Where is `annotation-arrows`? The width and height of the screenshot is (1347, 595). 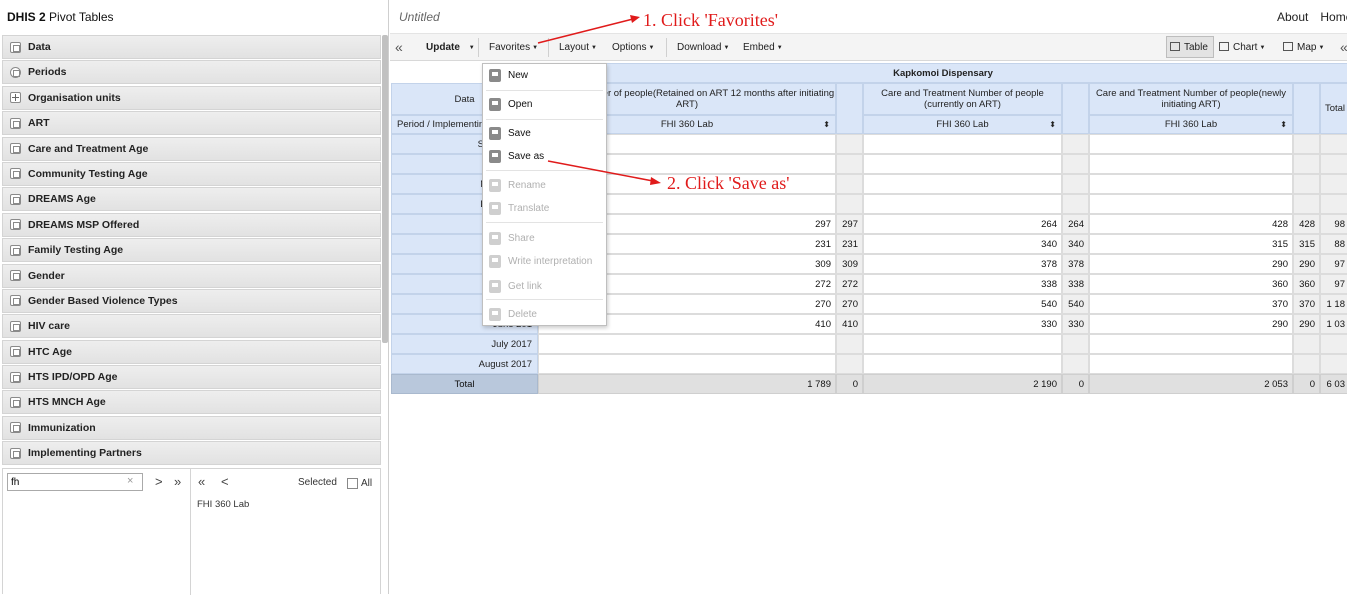
annotation-arrows is located at coordinates (599, 100).